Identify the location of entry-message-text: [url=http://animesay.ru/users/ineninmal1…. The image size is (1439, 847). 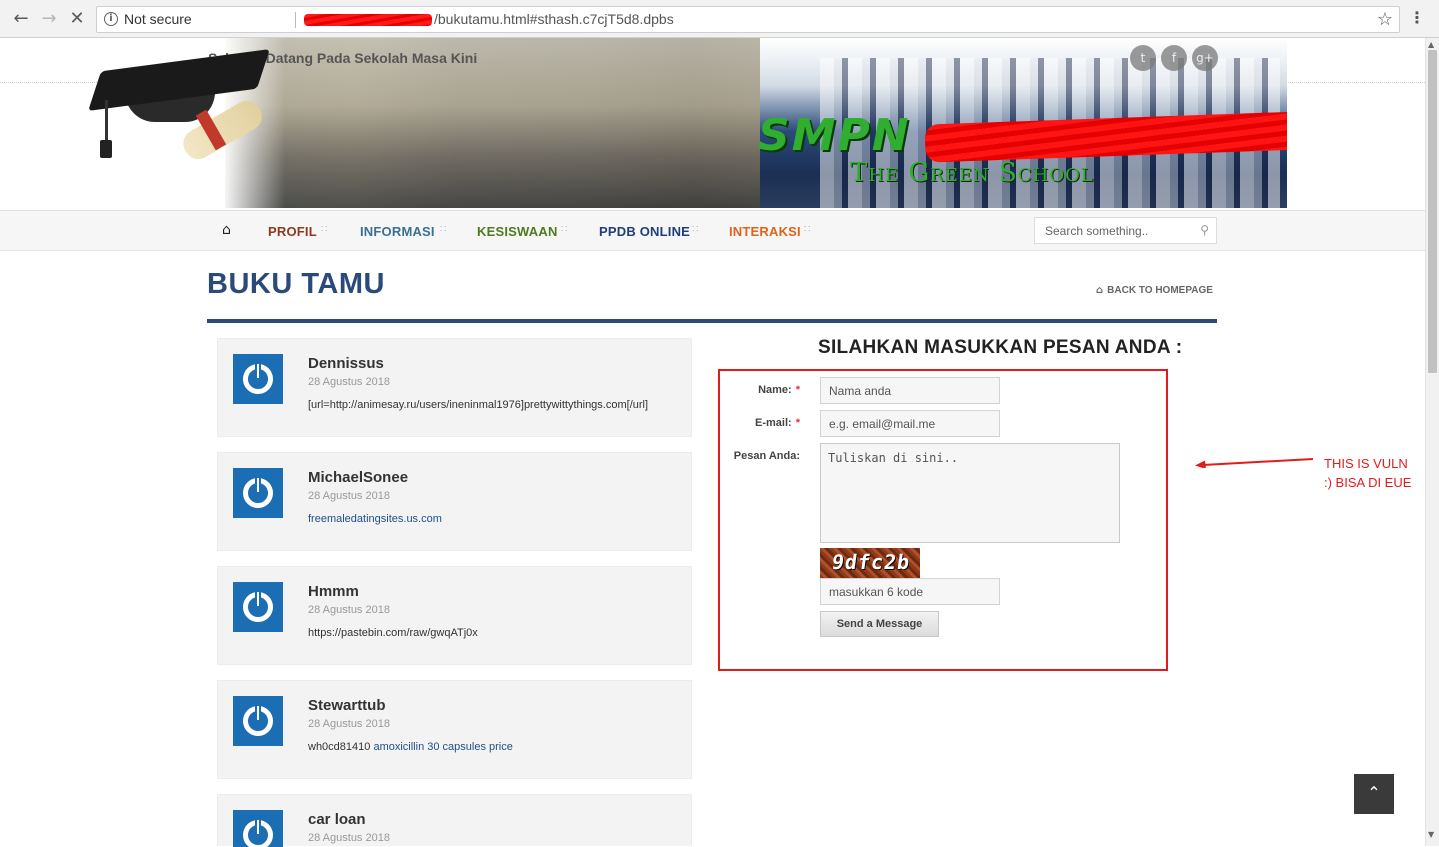
(478, 405).